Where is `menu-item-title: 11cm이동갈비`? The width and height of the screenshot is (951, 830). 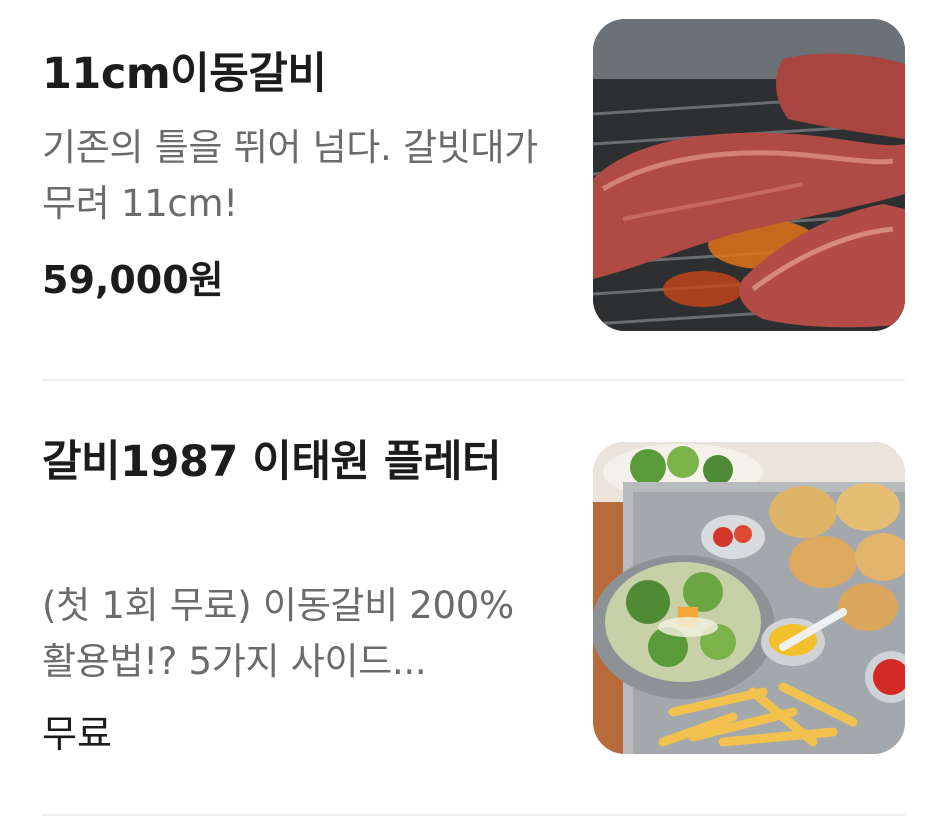
menu-item-title: 11cm이동갈비 is located at coordinates (184, 74).